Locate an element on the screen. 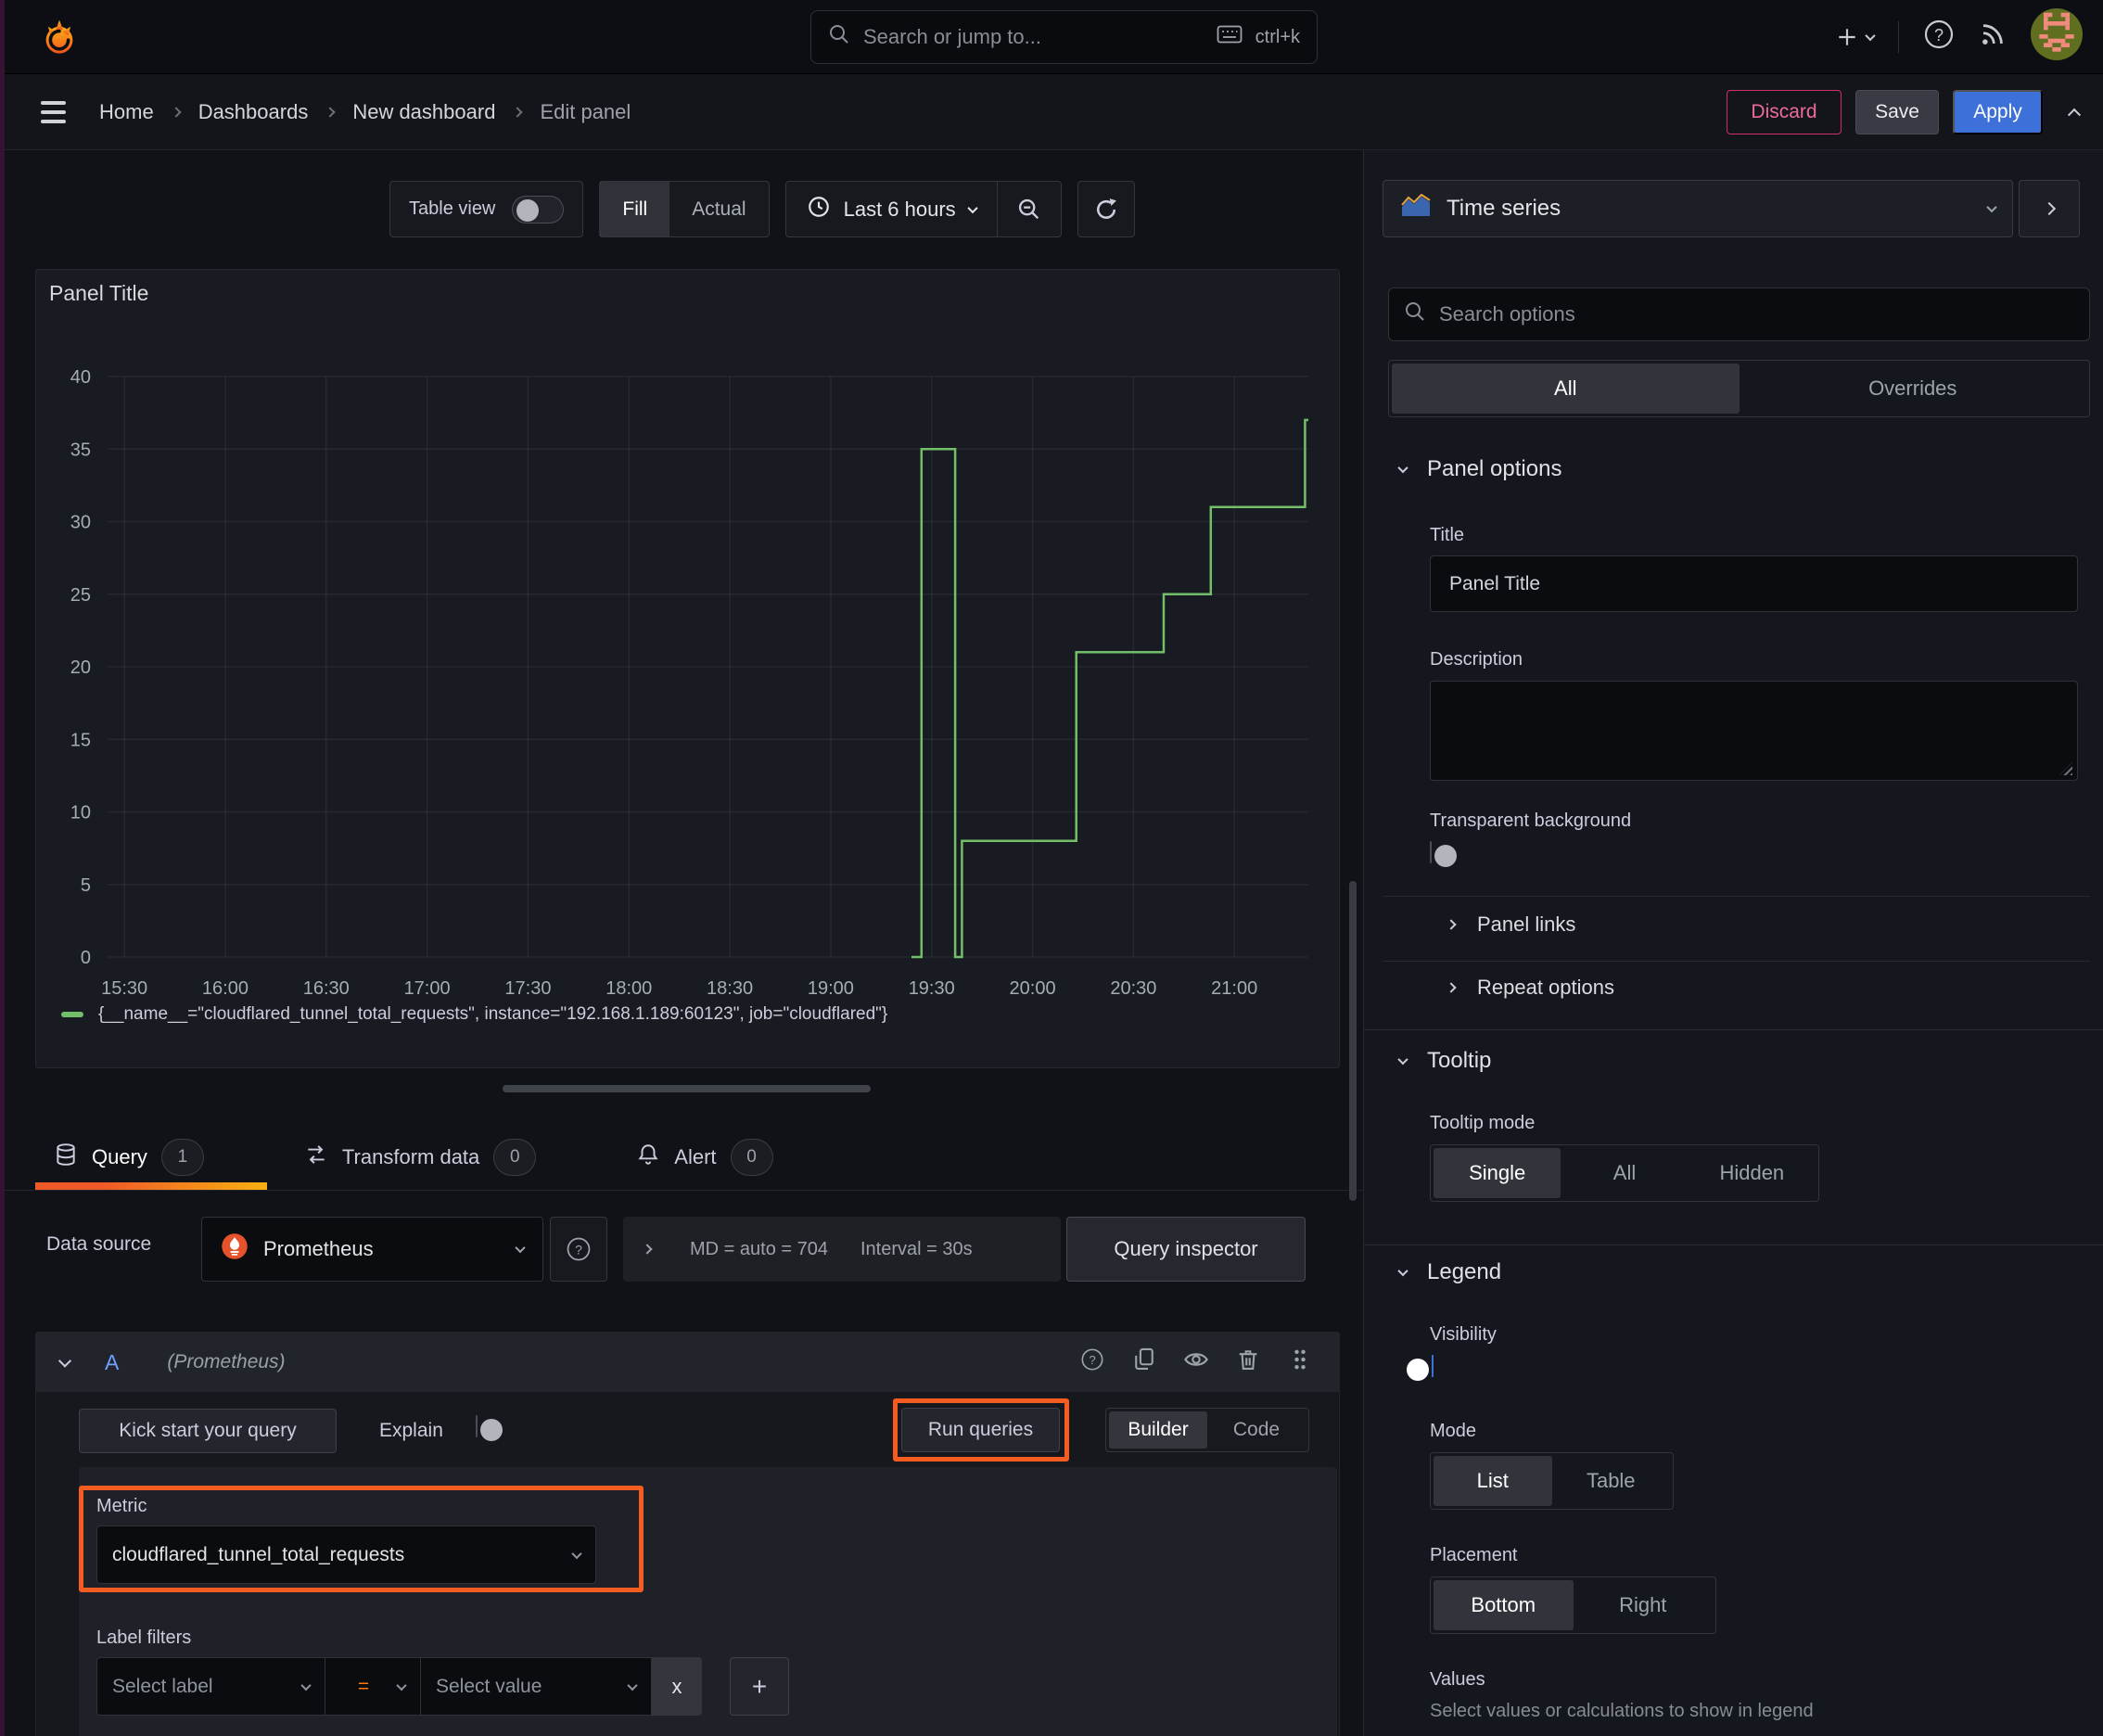 Image resolution: width=2103 pixels, height=1736 pixels. explain-toggle is located at coordinates (477, 1426).